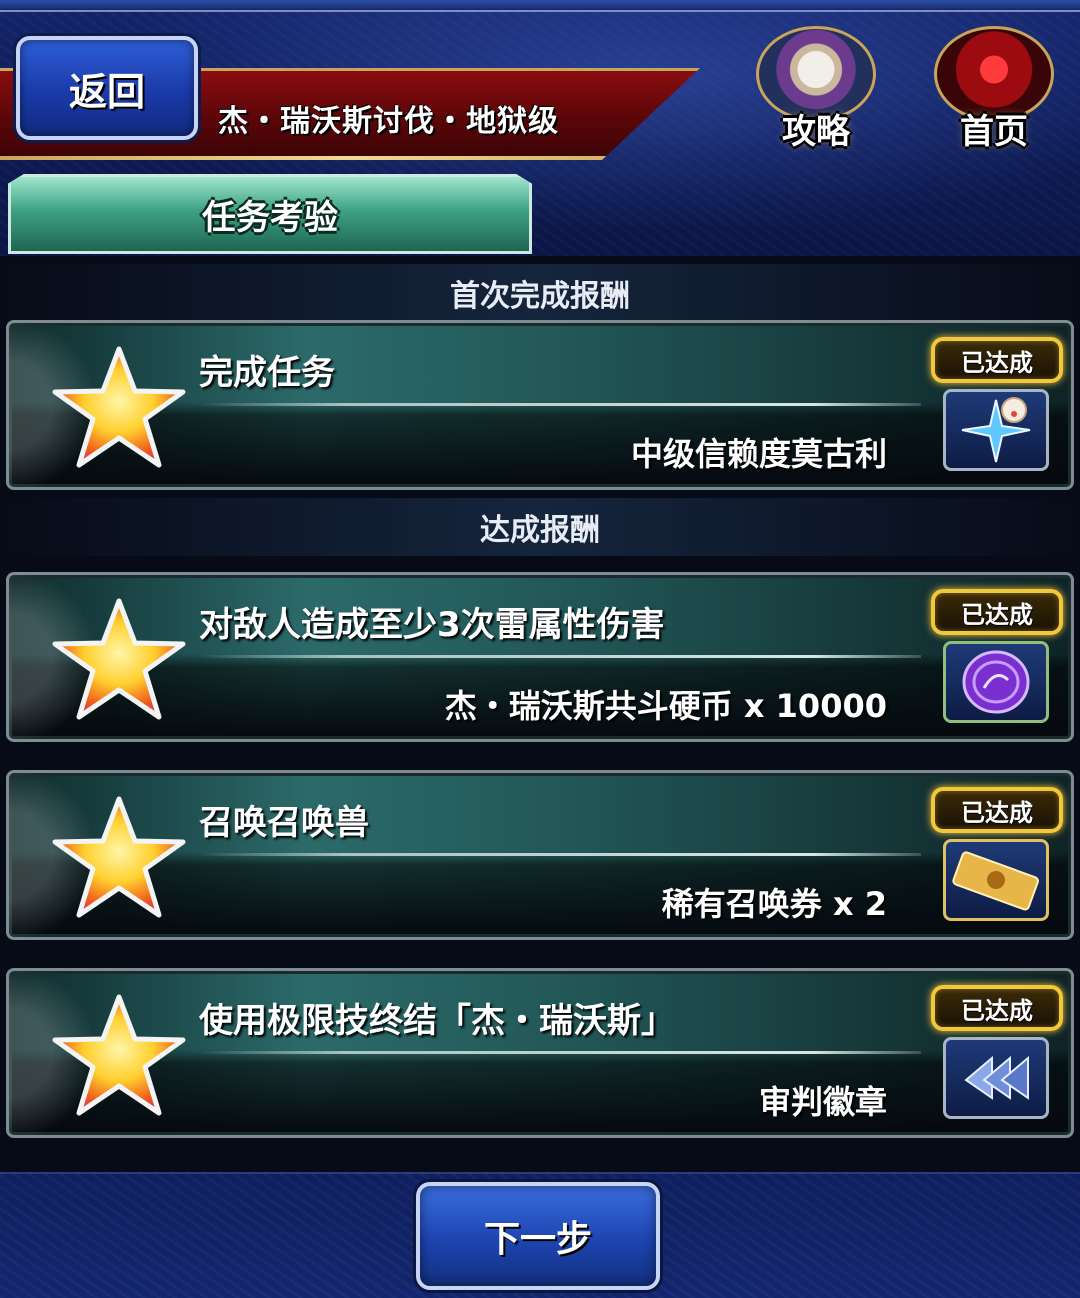 This screenshot has width=1080, height=1298. Describe the element at coordinates (538, 1236) in the screenshot. I see `next-button: 下一步` at that location.